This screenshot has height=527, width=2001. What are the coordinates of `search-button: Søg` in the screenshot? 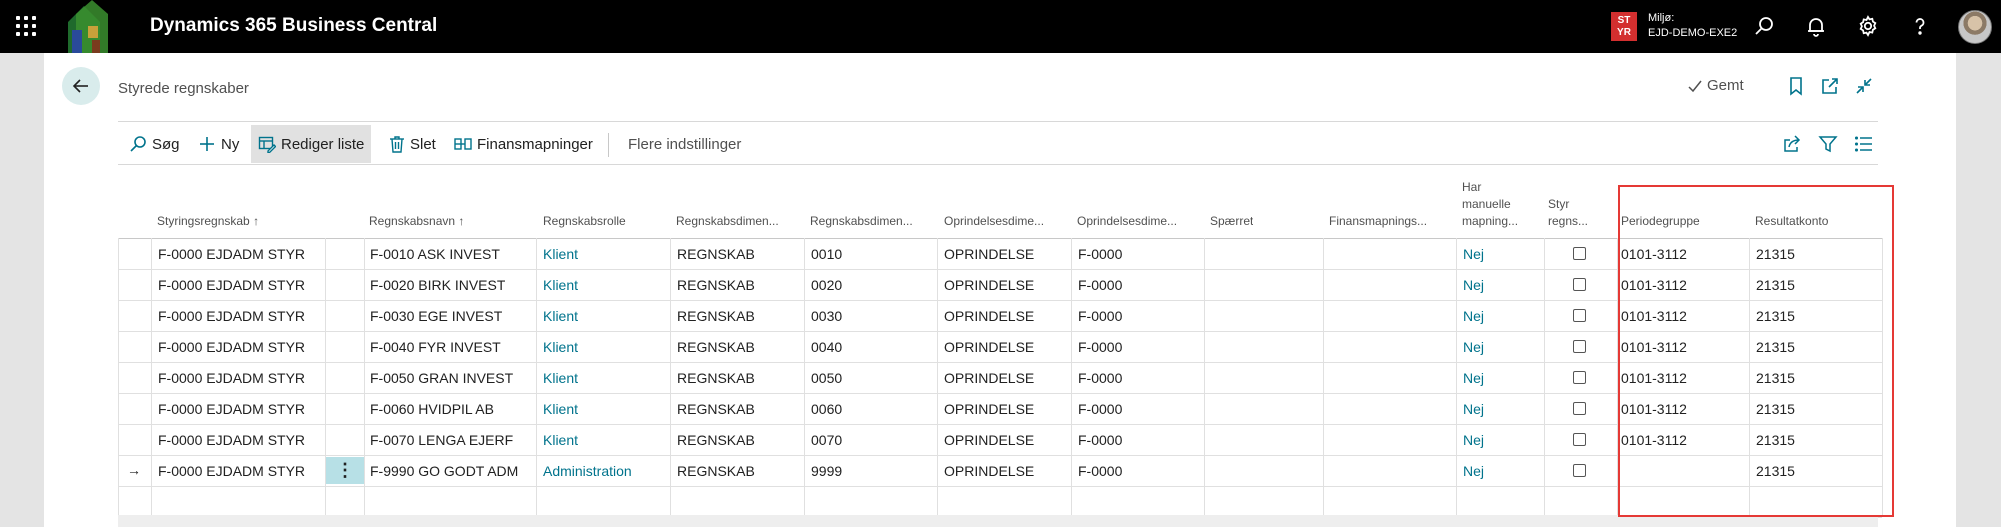 It's located at (154, 144).